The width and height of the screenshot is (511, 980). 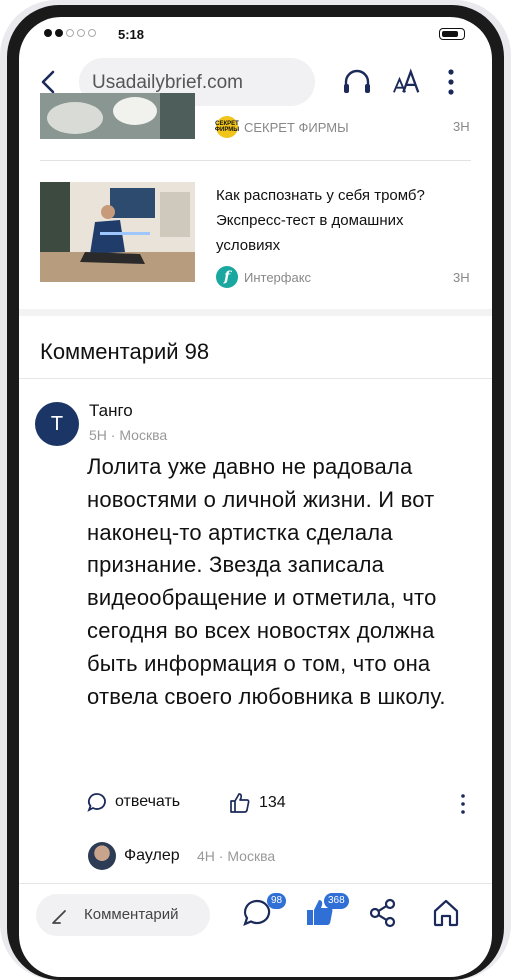 I want to click on headphones-icon, so click(x=357, y=82).